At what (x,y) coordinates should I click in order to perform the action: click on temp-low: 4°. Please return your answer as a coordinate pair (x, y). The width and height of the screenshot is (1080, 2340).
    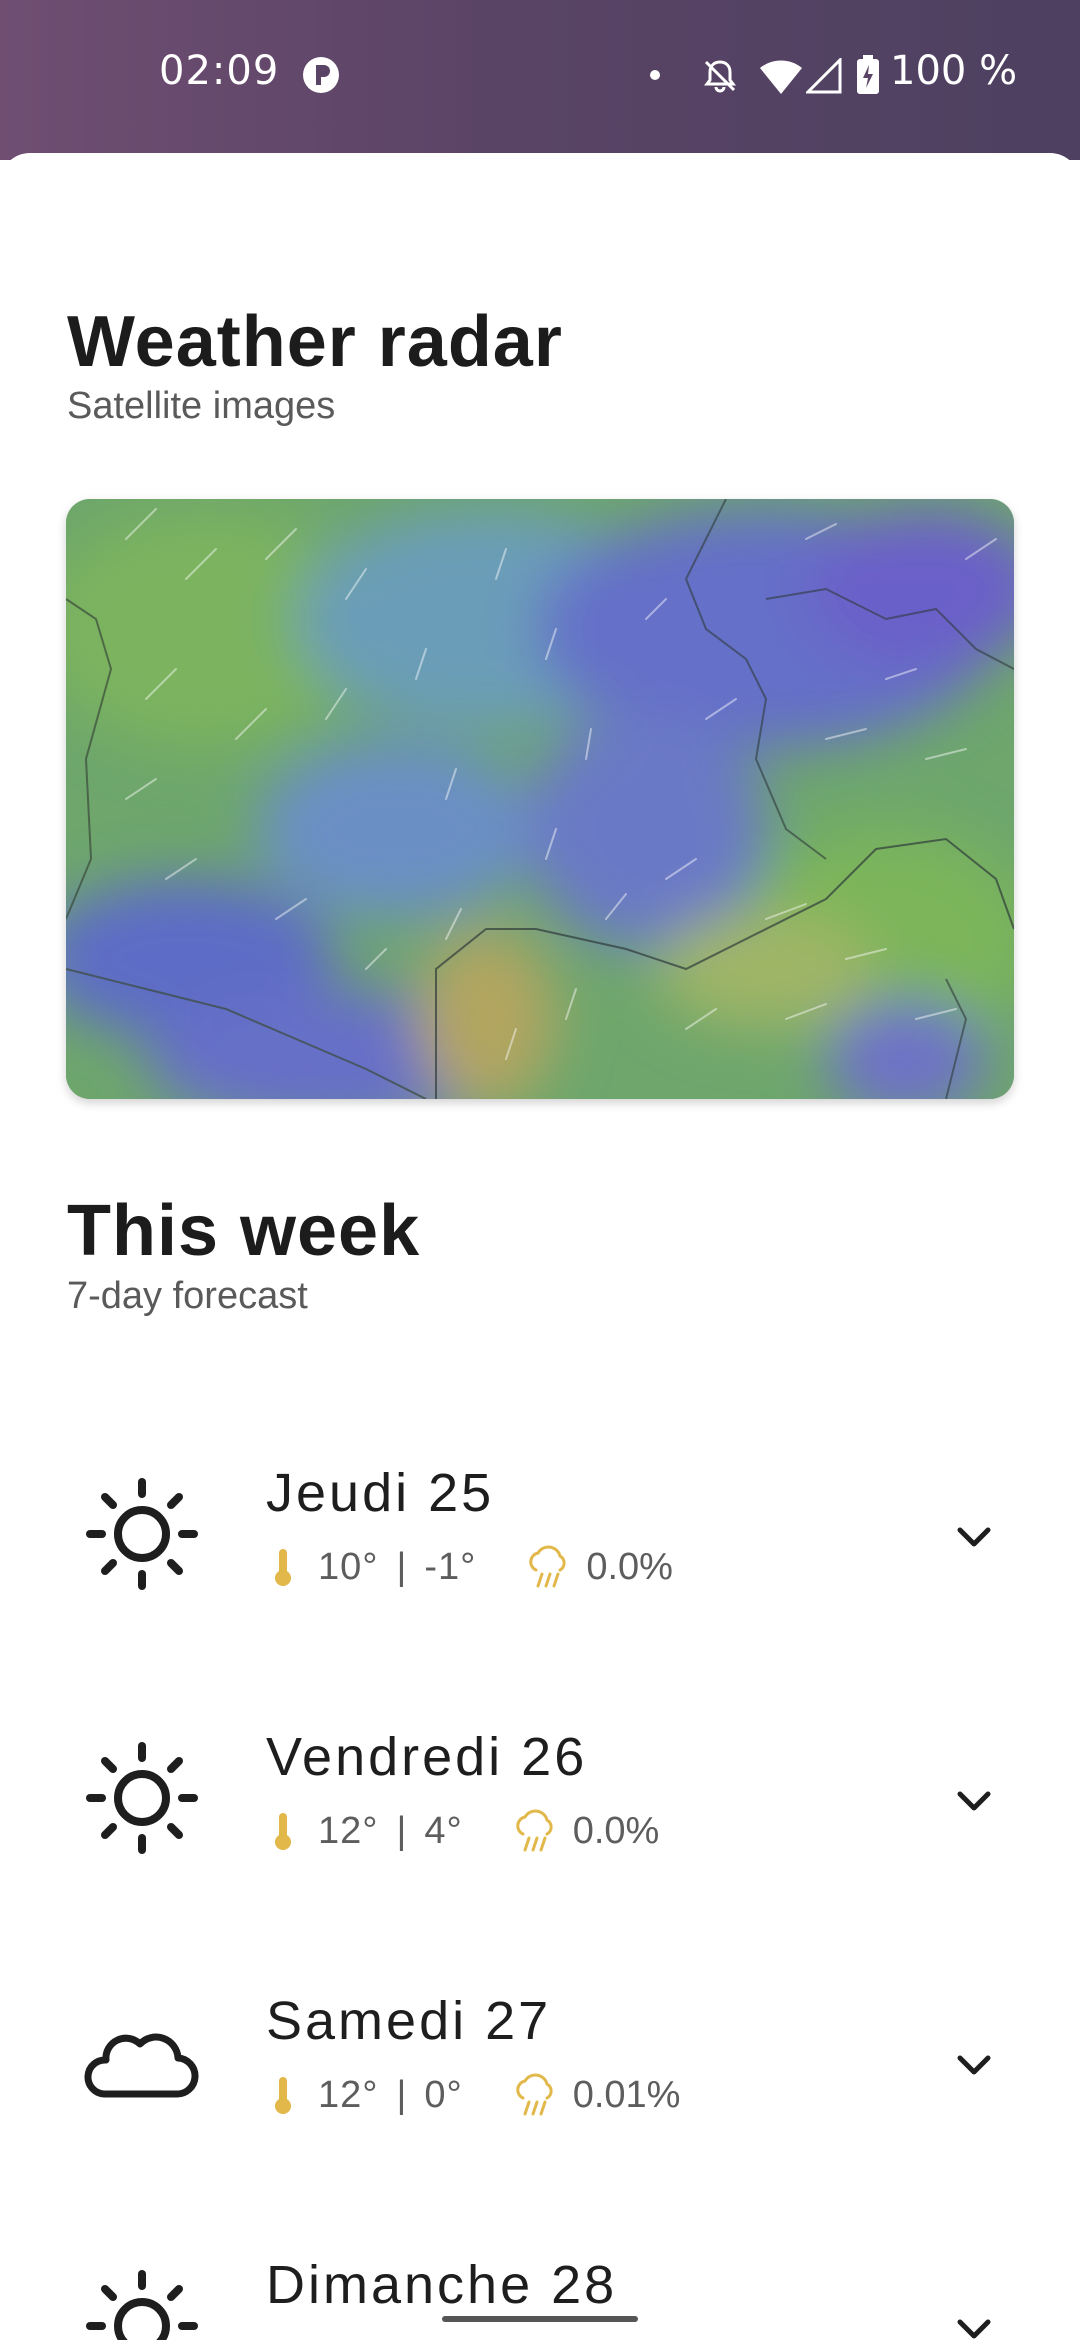
    Looking at the image, I should click on (443, 1830).